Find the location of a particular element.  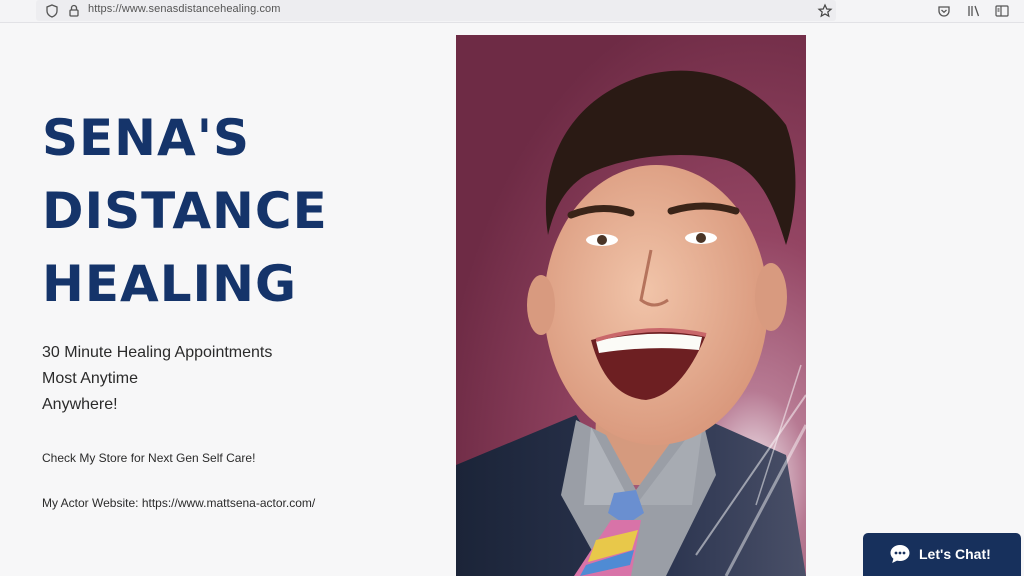

address-bar: https://www.senasdistancehealing.com is located at coordinates (436, 10).